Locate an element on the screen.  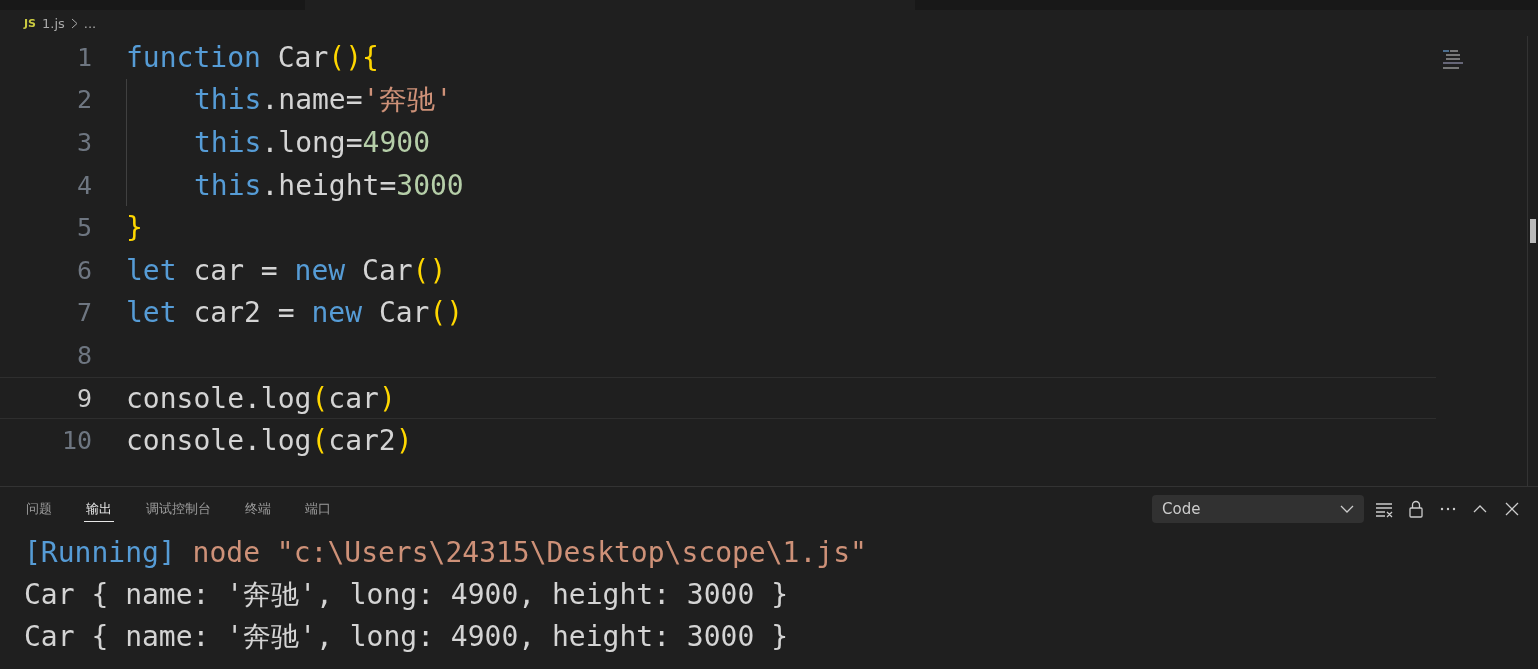
line-number: 9 is located at coordinates (83, 398).